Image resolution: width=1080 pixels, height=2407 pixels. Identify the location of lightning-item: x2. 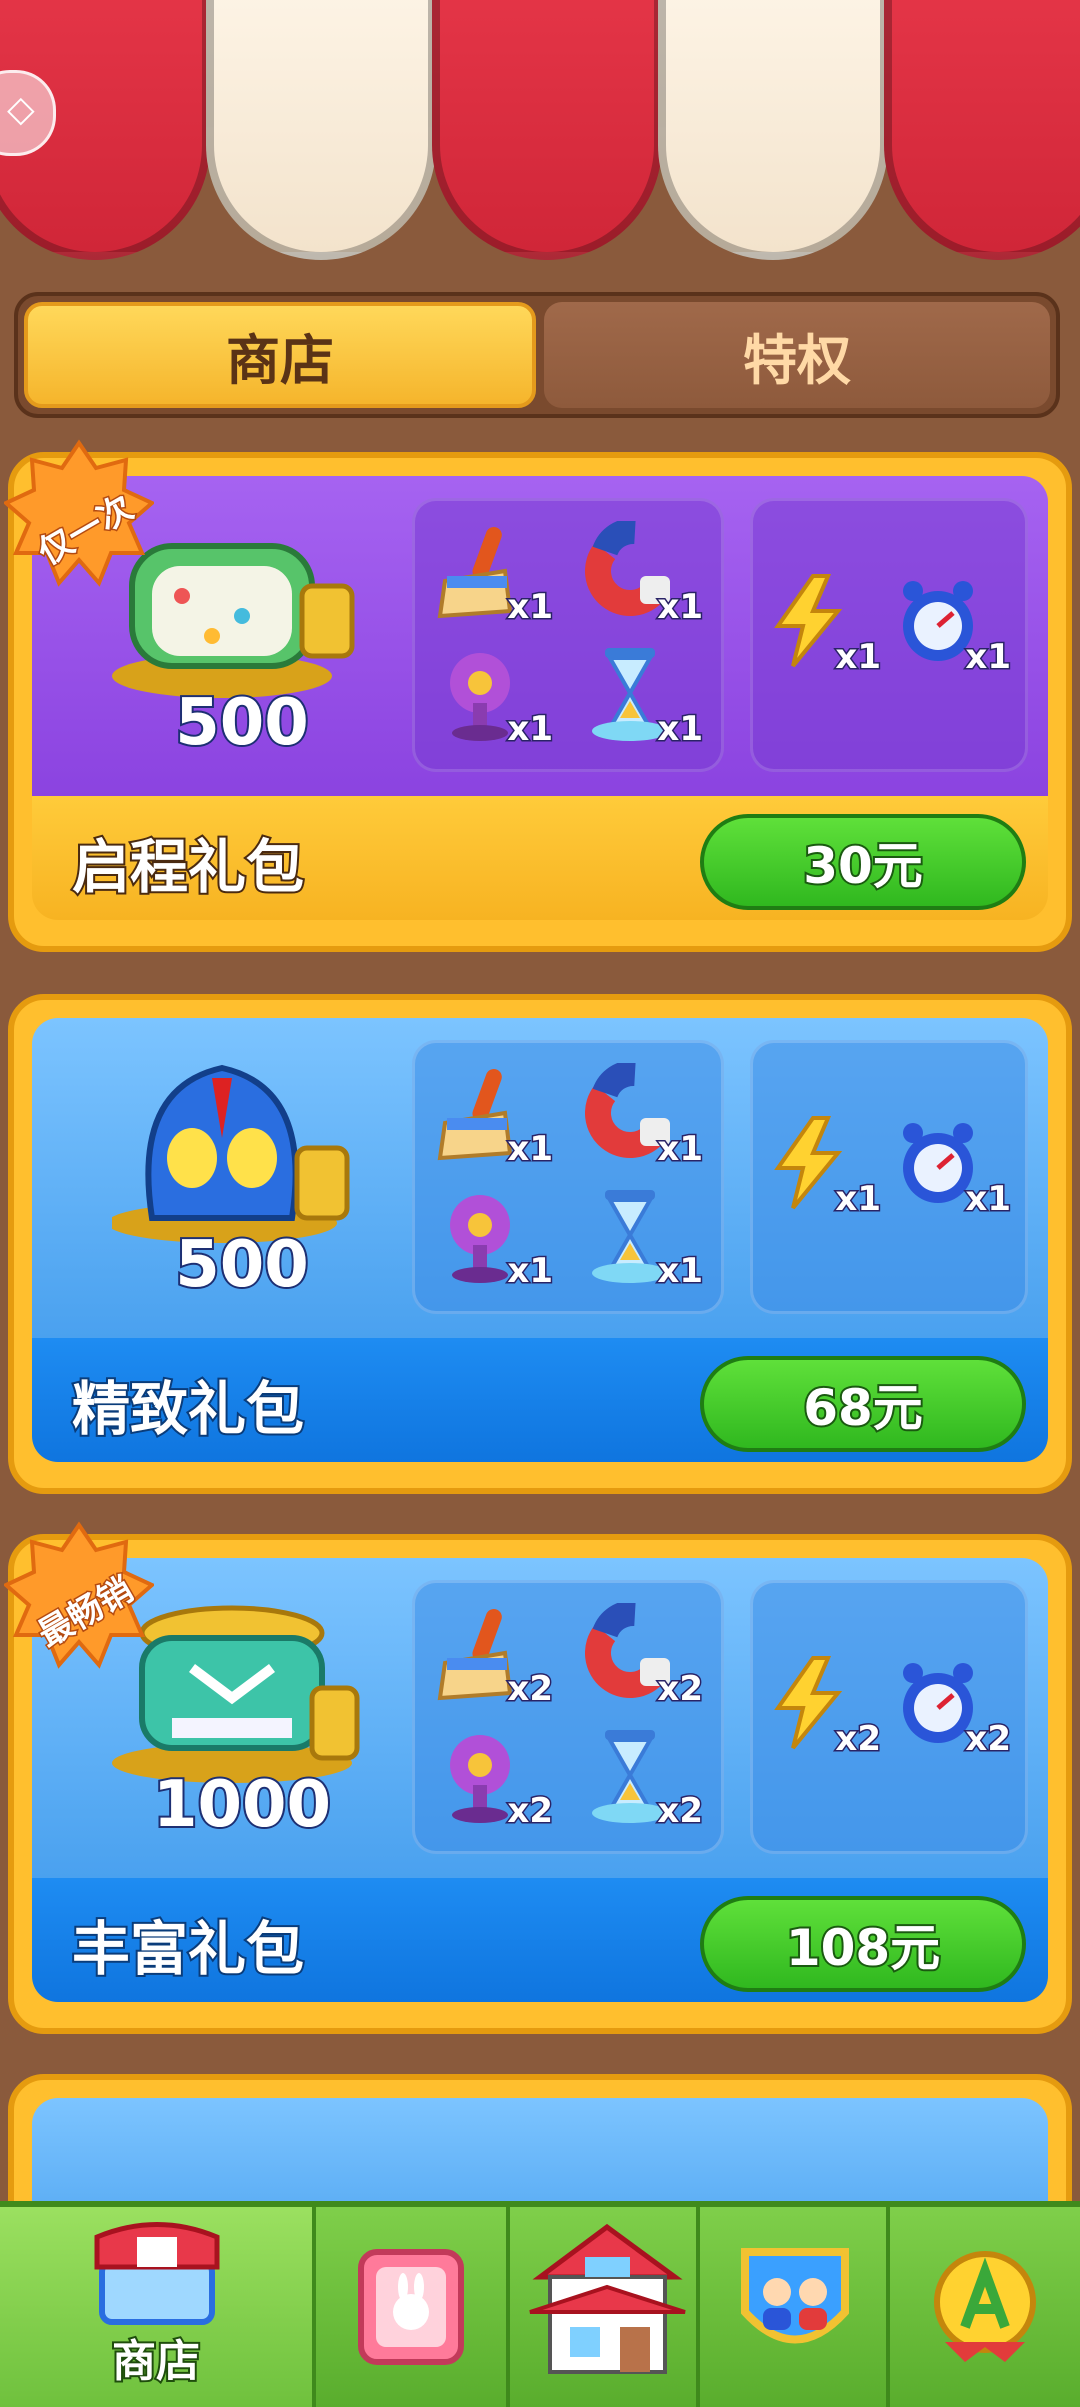
(823, 1708).